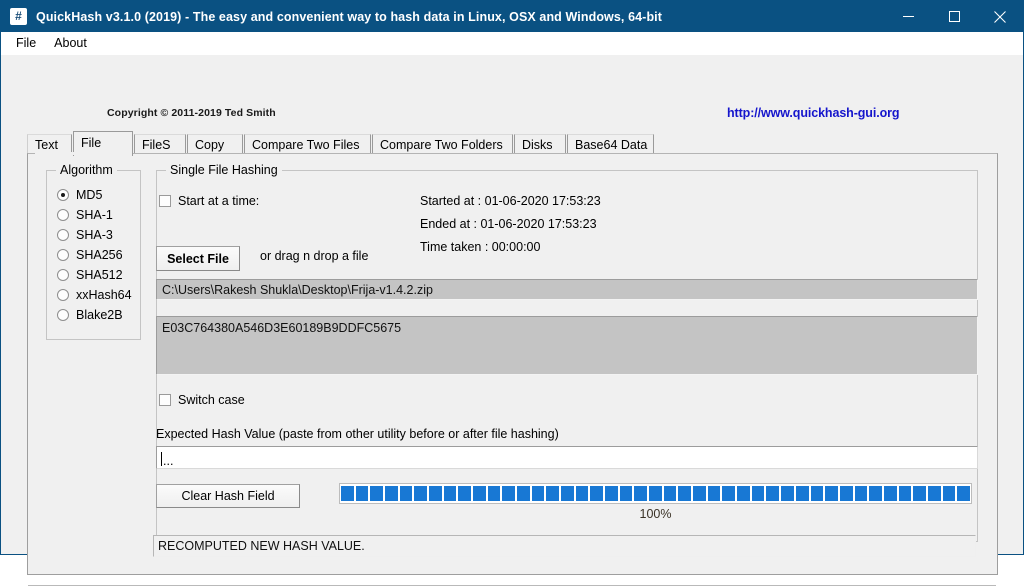 This screenshot has height=586, width=1024. I want to click on hash-icon: #, so click(18, 16).